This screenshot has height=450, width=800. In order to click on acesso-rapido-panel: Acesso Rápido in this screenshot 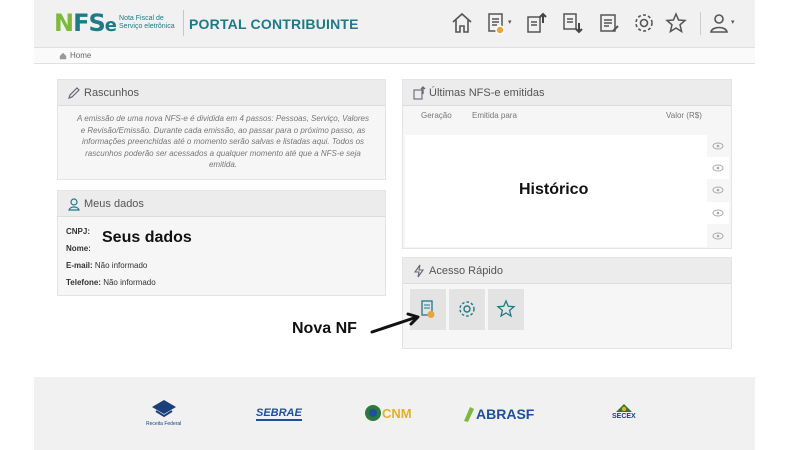, I will do `click(567, 303)`.